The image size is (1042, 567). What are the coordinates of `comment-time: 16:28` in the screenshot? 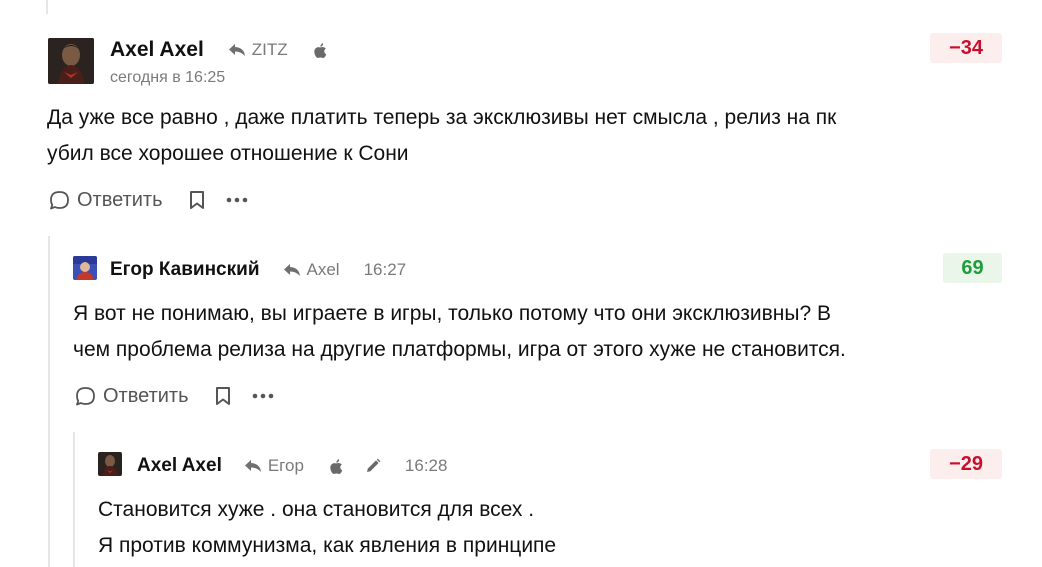 It's located at (426, 466).